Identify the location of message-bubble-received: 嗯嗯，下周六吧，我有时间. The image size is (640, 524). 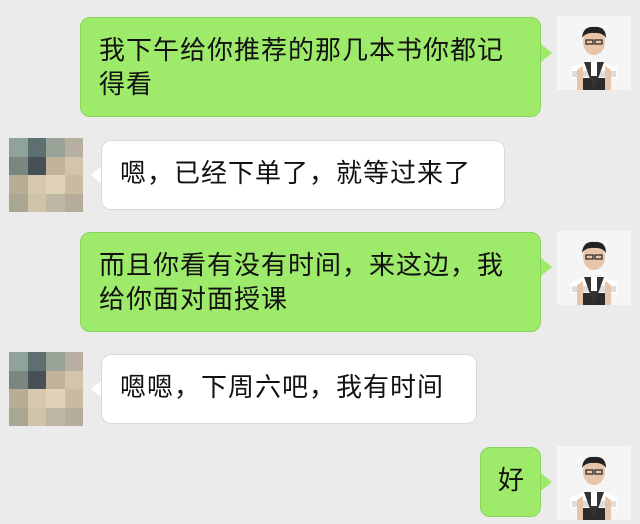
(289, 389).